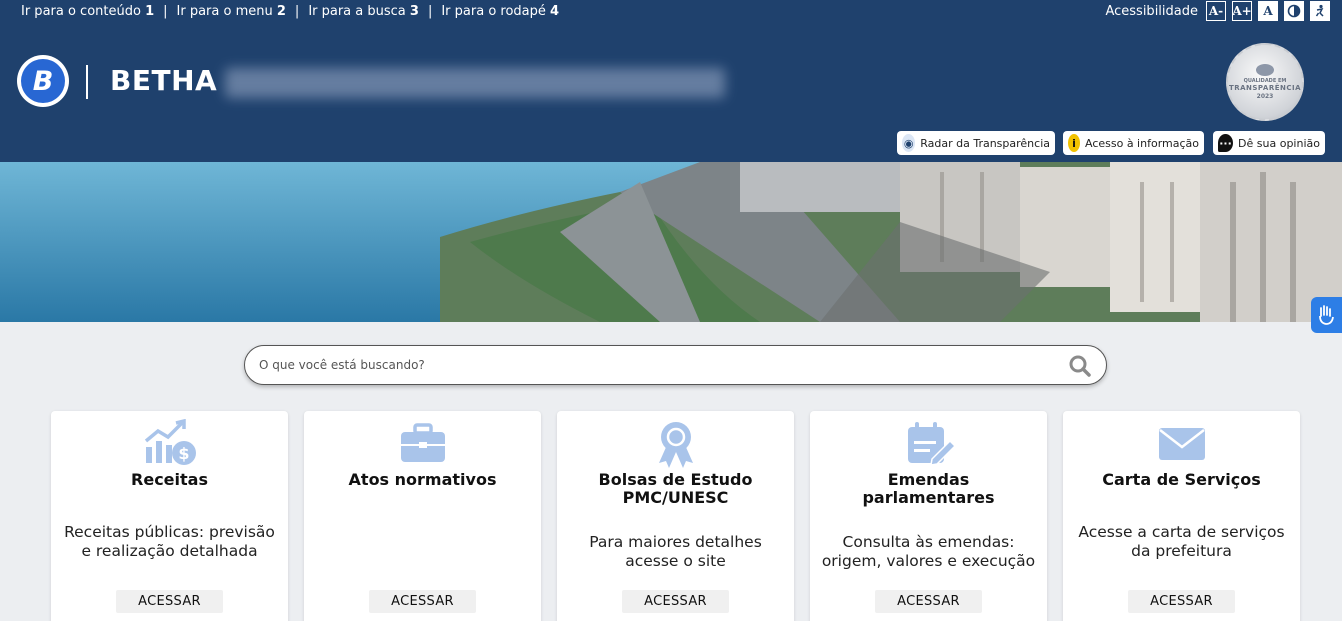 The height and width of the screenshot is (621, 1342). What do you see at coordinates (1279, 143) in the screenshot?
I see `opinion-label: Dê sua opinião` at bounding box center [1279, 143].